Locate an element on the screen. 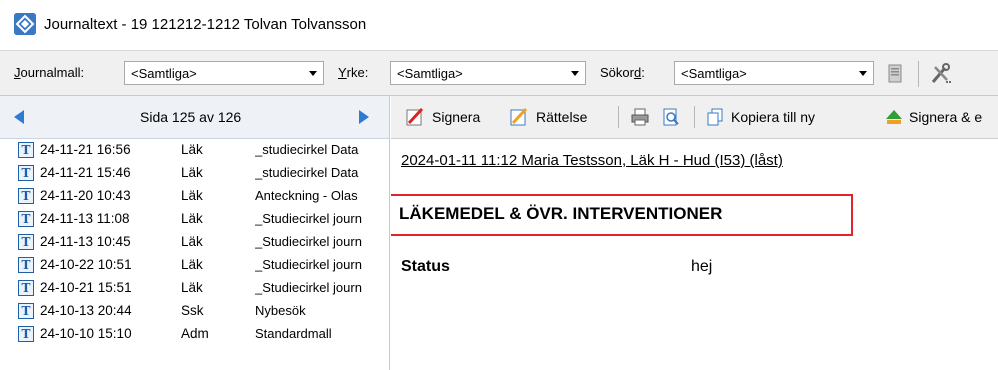 This screenshot has height=370, width=998. status-label: Status is located at coordinates (425, 266).